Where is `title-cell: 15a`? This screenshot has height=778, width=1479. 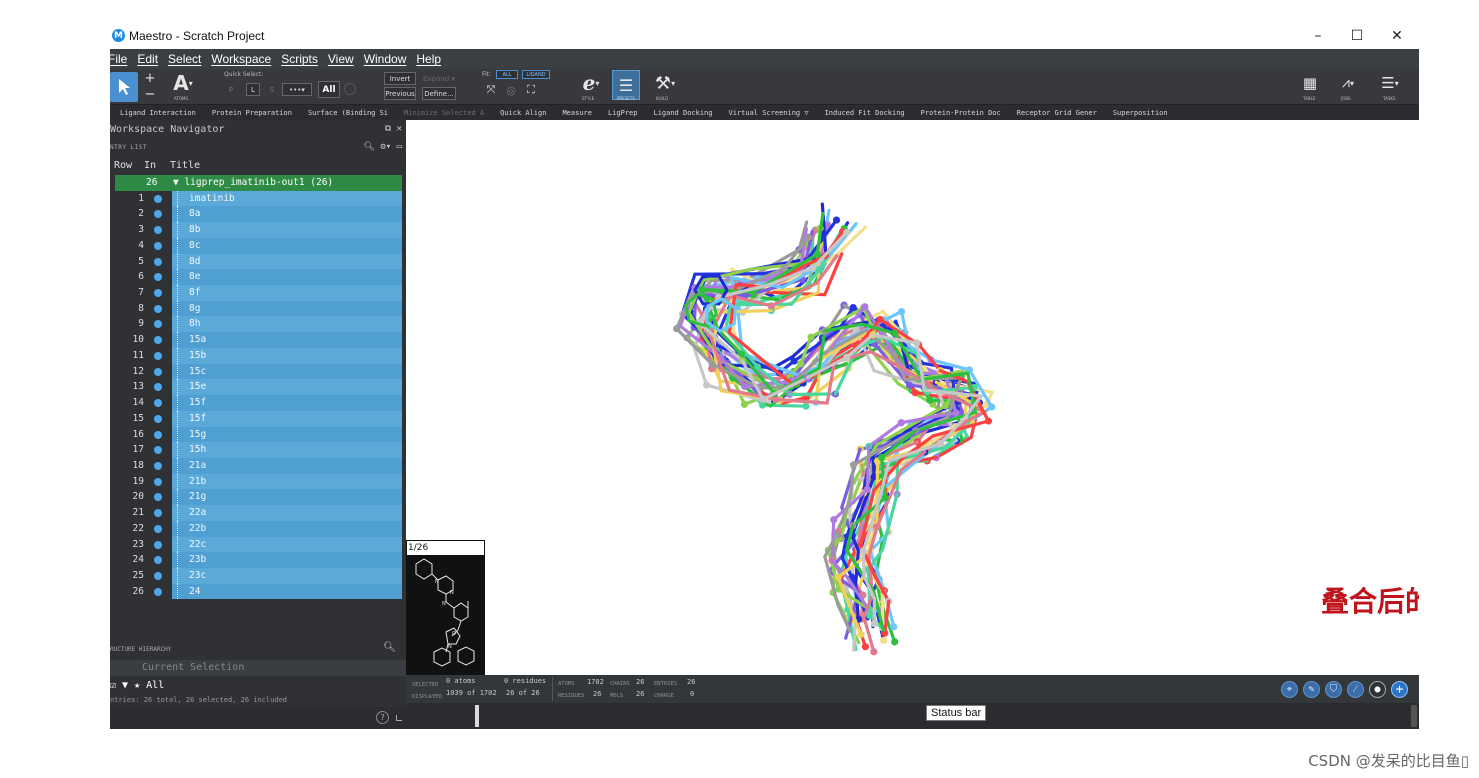
title-cell: 15a is located at coordinates (287, 340).